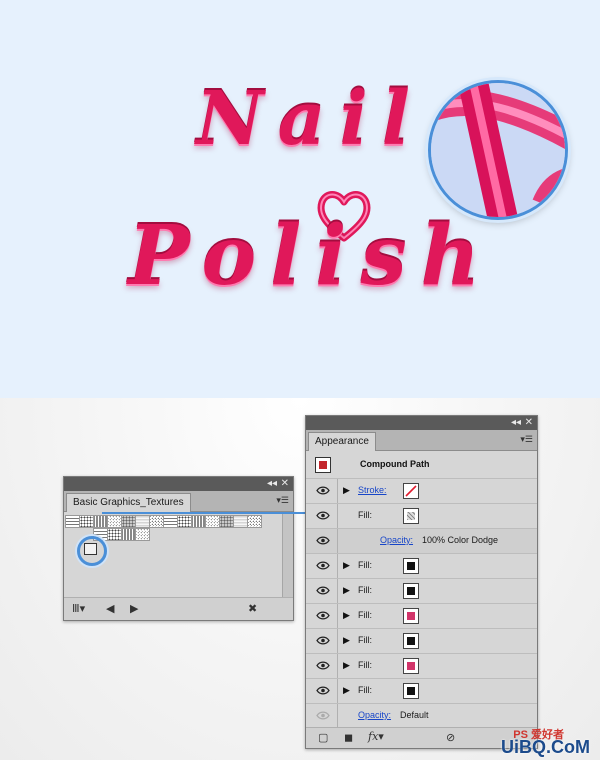 The image size is (600, 760). What do you see at coordinates (395, 464) in the screenshot?
I see `appearance-header-label: Compound Path` at bounding box center [395, 464].